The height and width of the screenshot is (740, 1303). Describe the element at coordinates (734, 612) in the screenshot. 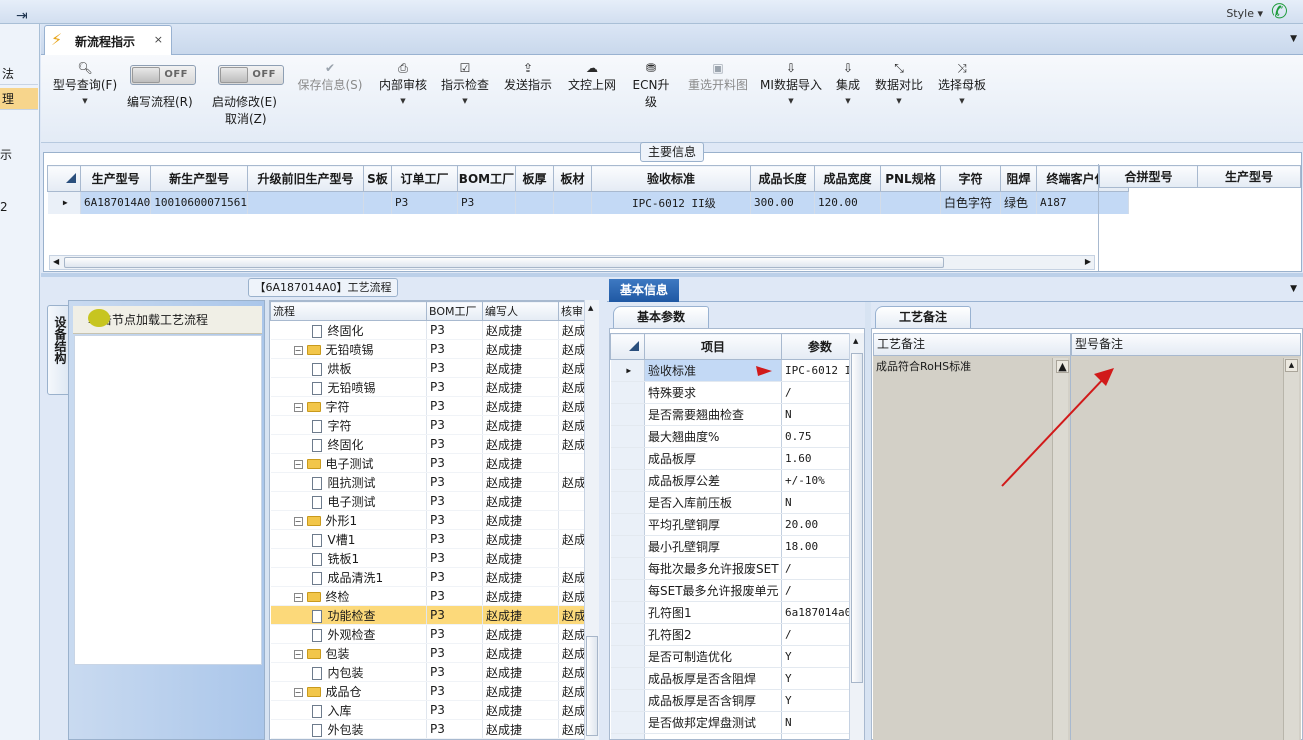

I see `param-row: 孔符图1 6a187014a0_` at that location.